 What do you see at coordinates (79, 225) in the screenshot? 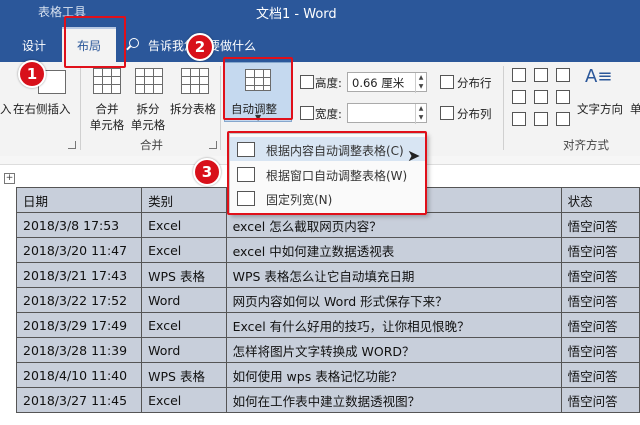
I see `cell-date: 2018/3/8 17:53` at bounding box center [79, 225].